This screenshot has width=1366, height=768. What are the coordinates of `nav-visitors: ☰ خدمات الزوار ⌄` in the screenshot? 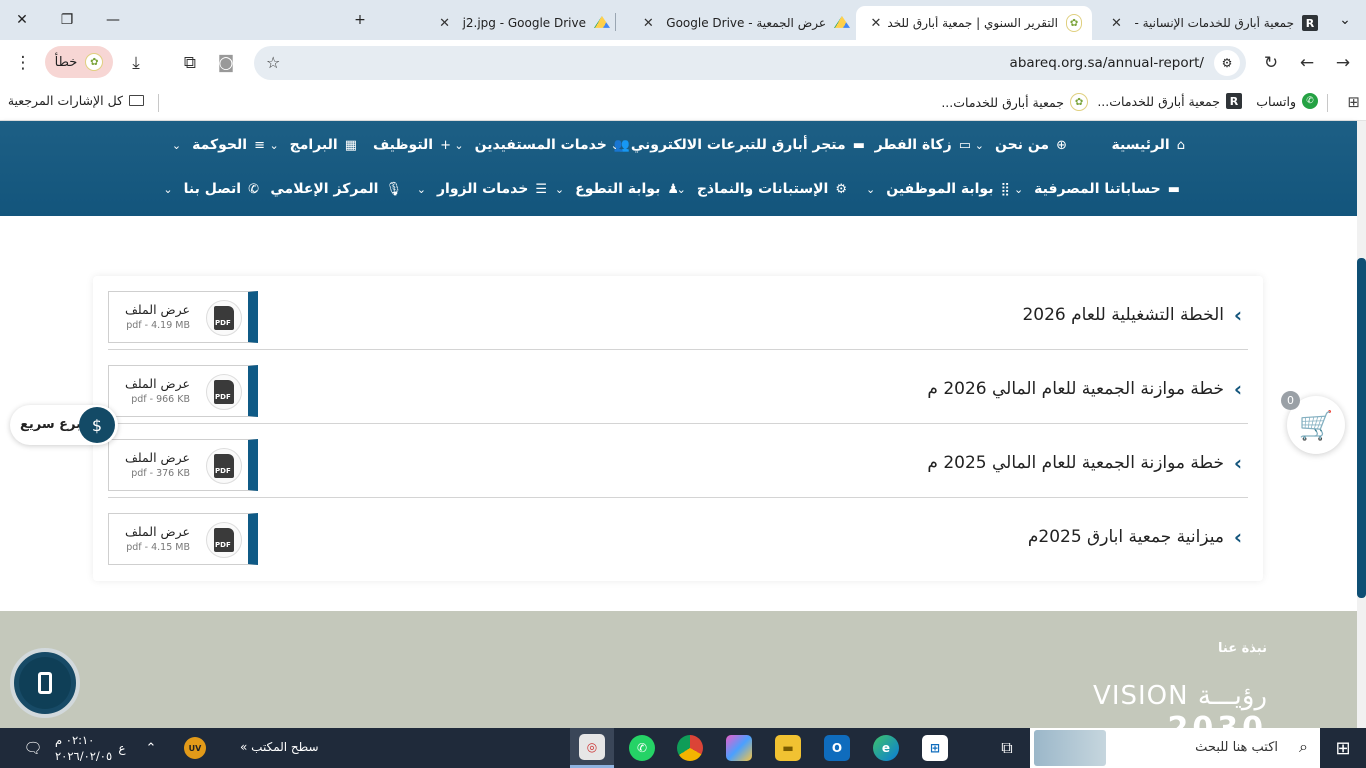 It's located at (482, 189).